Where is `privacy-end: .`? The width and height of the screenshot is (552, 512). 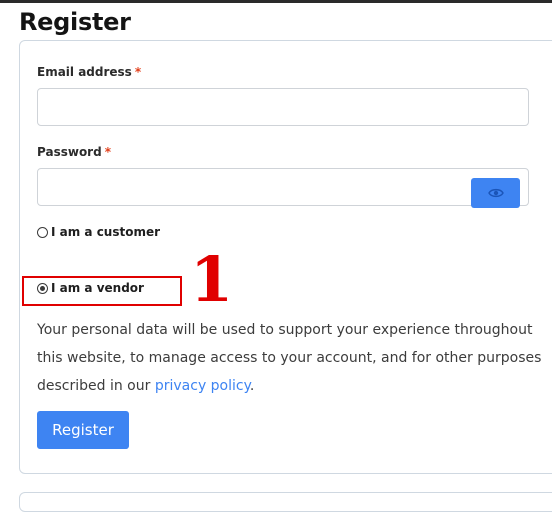 privacy-end: . is located at coordinates (252, 386).